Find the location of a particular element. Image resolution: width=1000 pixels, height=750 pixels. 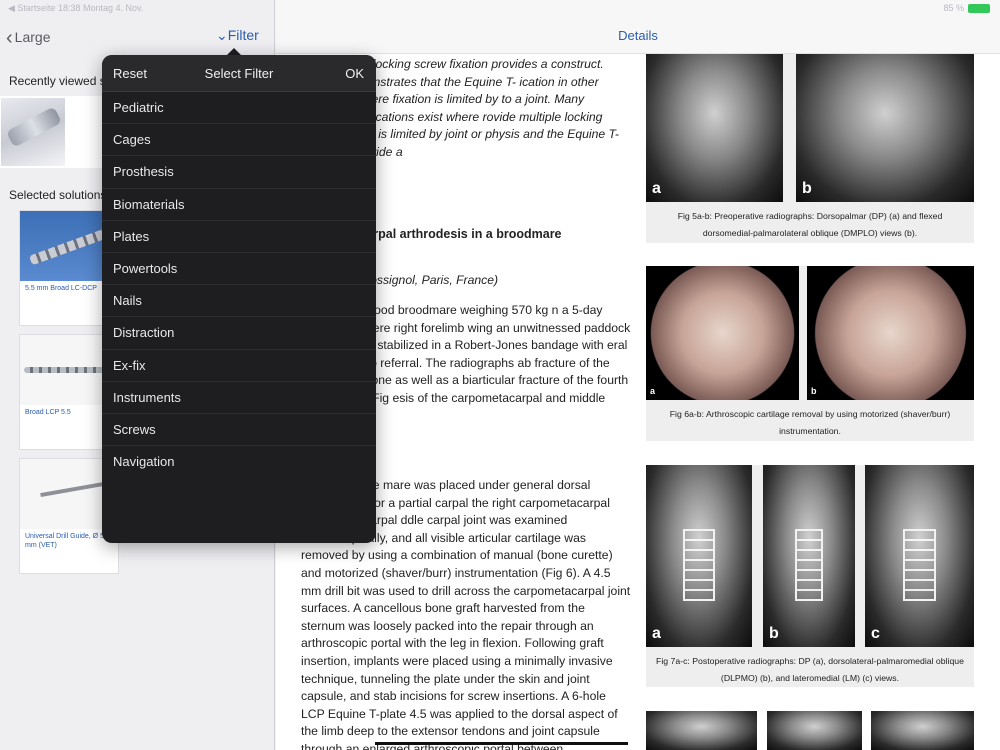

filter-item-navigation: Navigation is located at coordinates (239, 462).